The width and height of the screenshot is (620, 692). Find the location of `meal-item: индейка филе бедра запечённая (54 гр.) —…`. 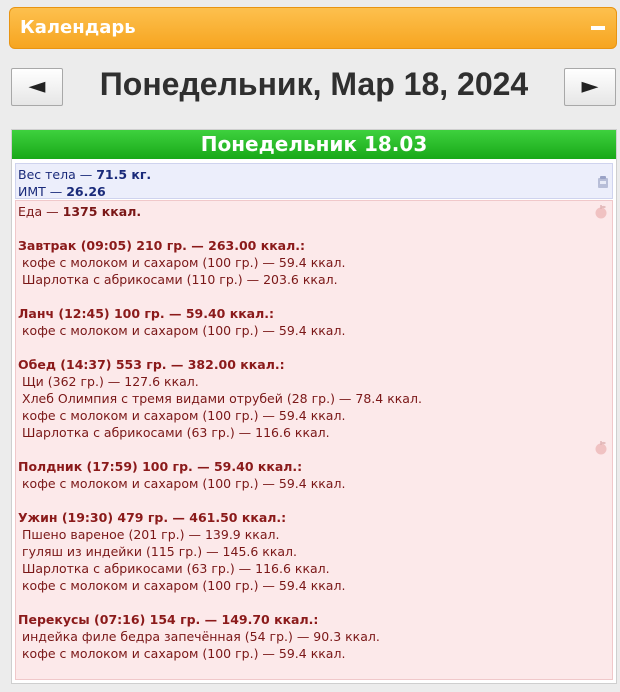

meal-item: индейка филе бедра запечённая (54 гр.) —… is located at coordinates (201, 636).